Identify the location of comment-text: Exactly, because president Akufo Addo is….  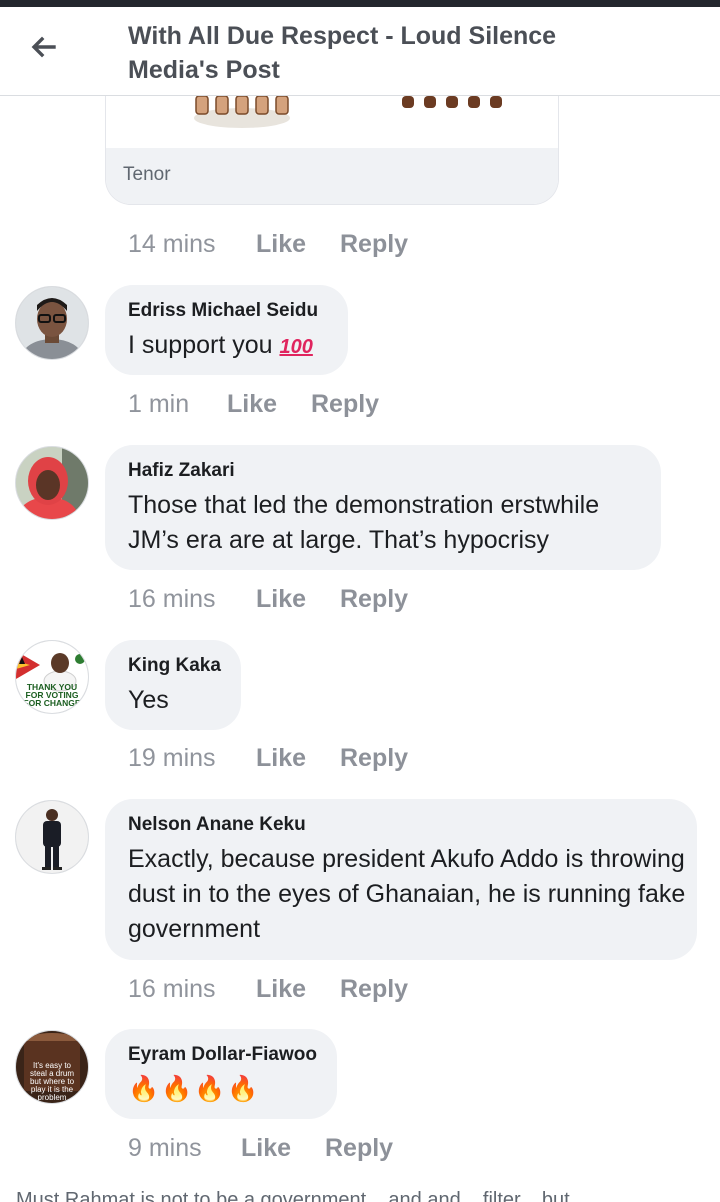
(407, 894).